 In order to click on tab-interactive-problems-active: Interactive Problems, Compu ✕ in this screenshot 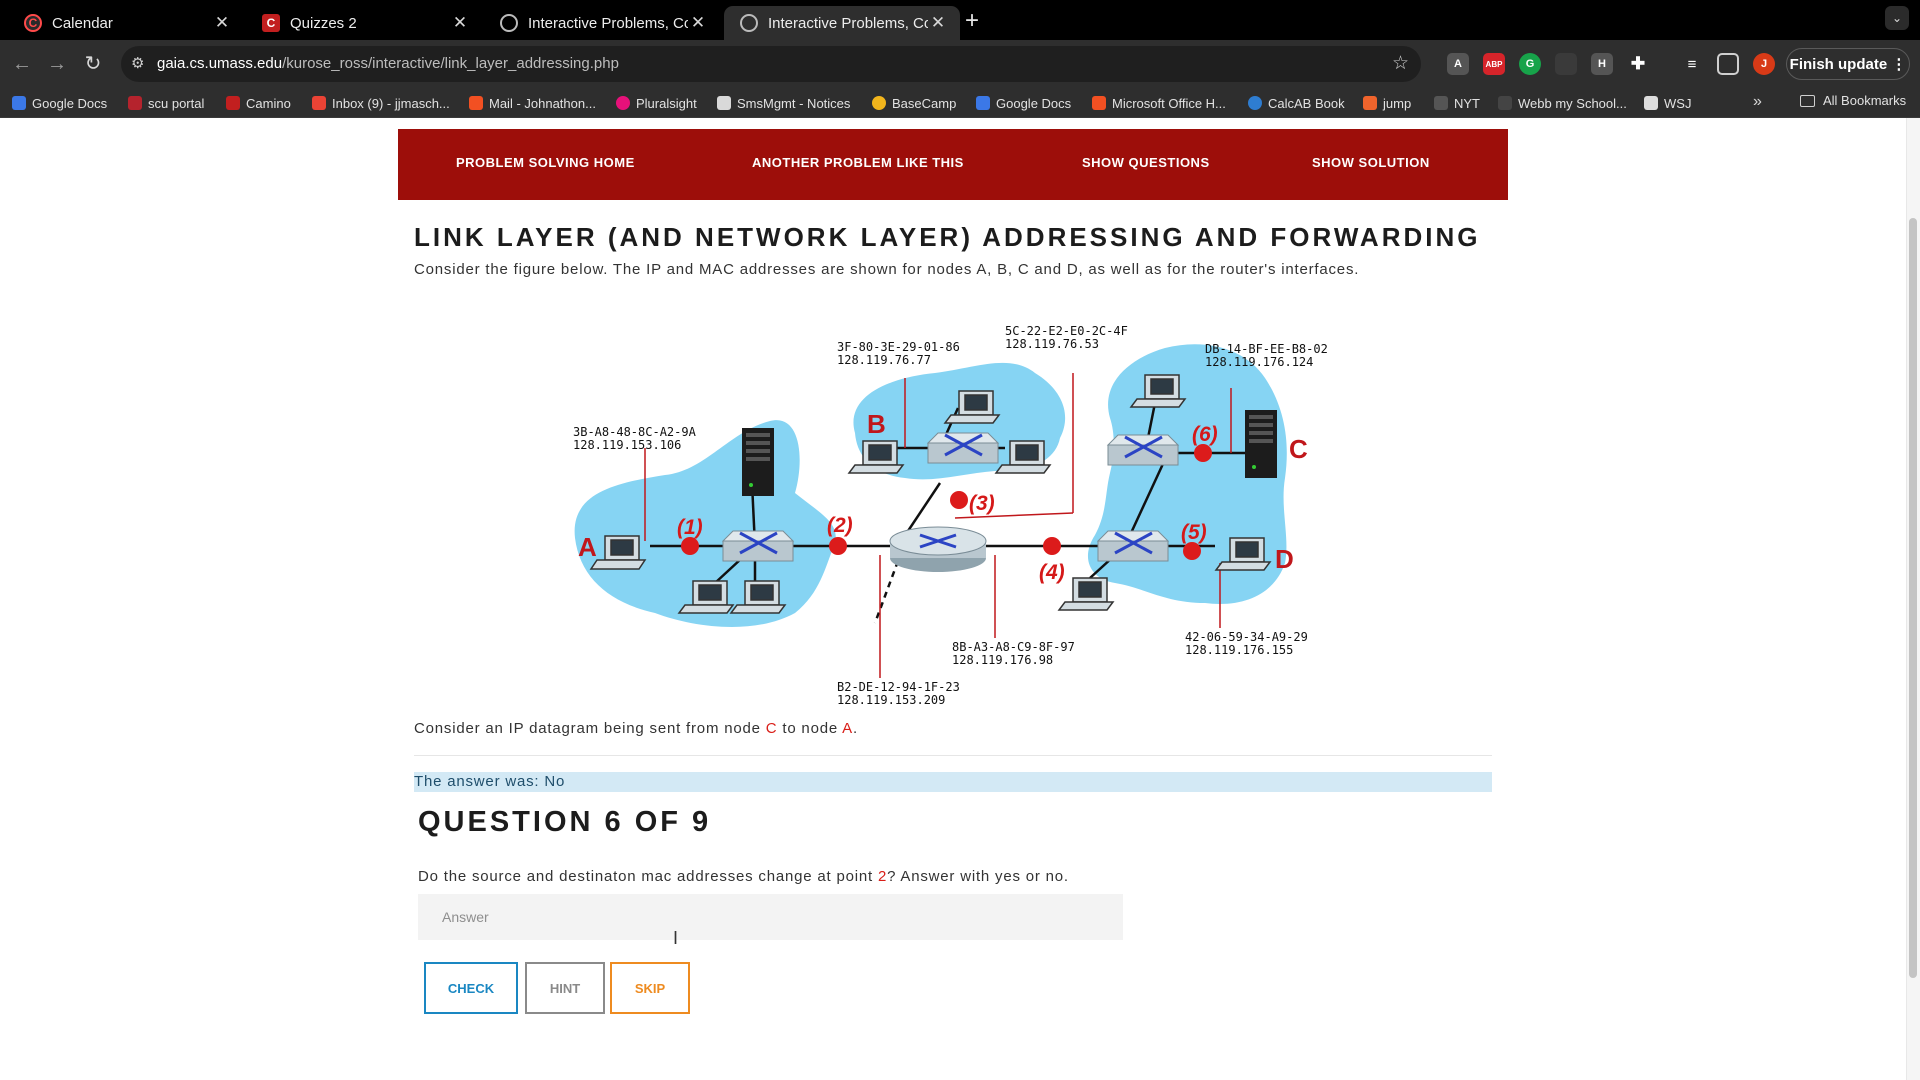, I will do `click(842, 23)`.